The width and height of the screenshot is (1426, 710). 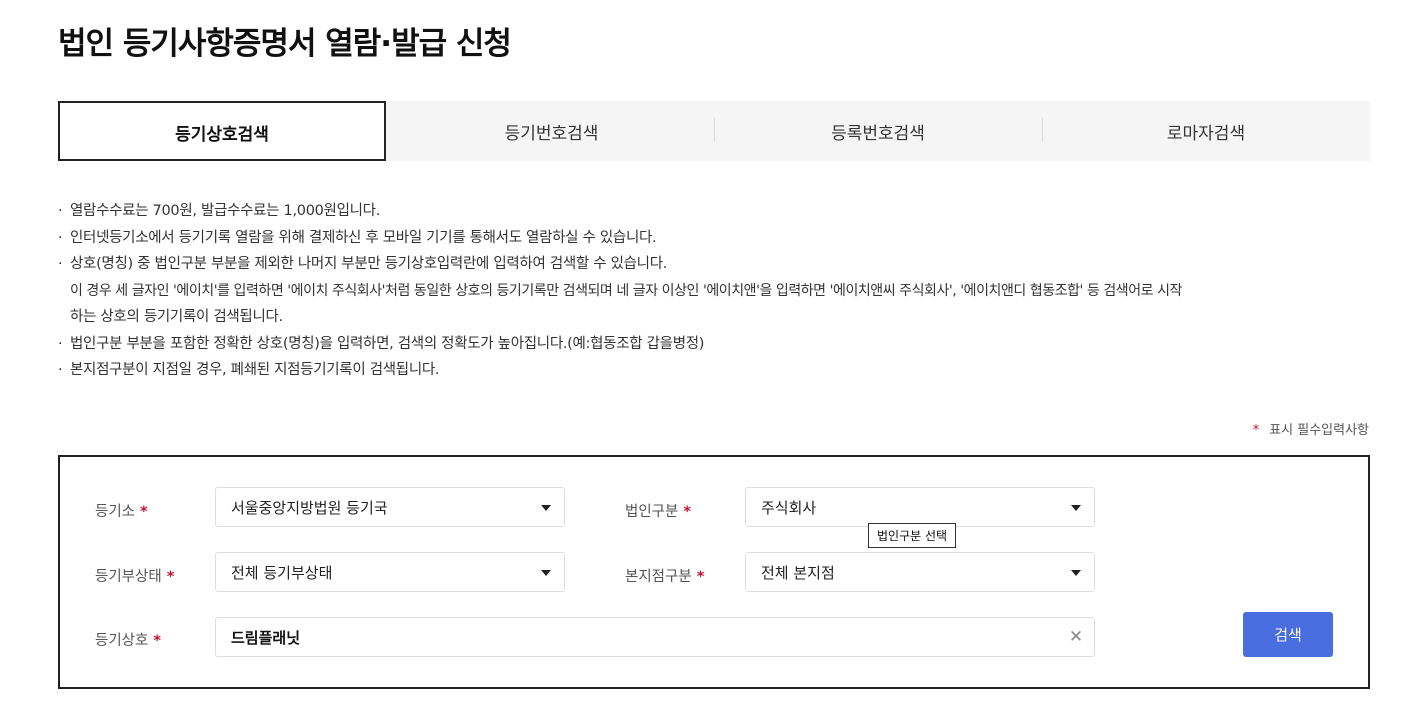 What do you see at coordinates (255, 370) in the screenshot?
I see `notice-text: 본지점구분이 지점일 경우, 폐쇄된 지점등기기록이 검색됩니다.` at bounding box center [255, 370].